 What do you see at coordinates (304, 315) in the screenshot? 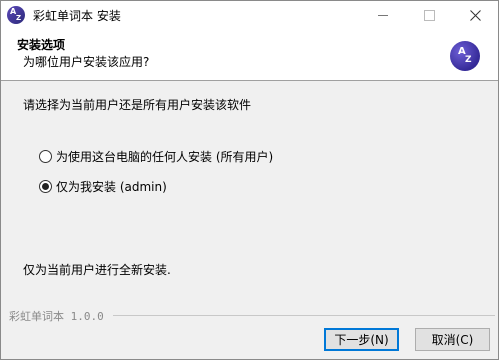
I see `footer-divider` at bounding box center [304, 315].